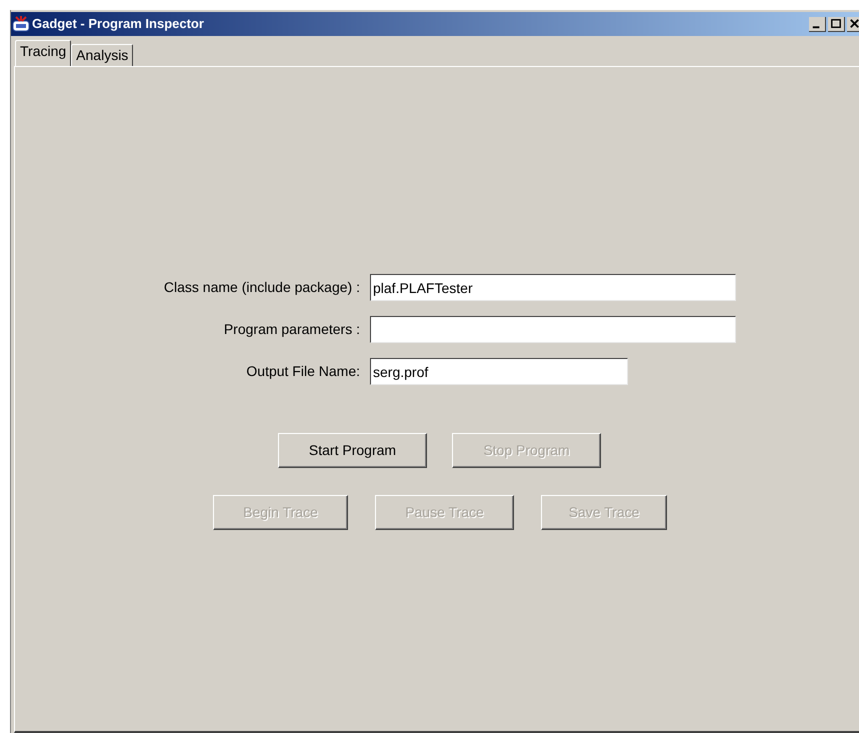  I want to click on close-icon, so click(853, 24).